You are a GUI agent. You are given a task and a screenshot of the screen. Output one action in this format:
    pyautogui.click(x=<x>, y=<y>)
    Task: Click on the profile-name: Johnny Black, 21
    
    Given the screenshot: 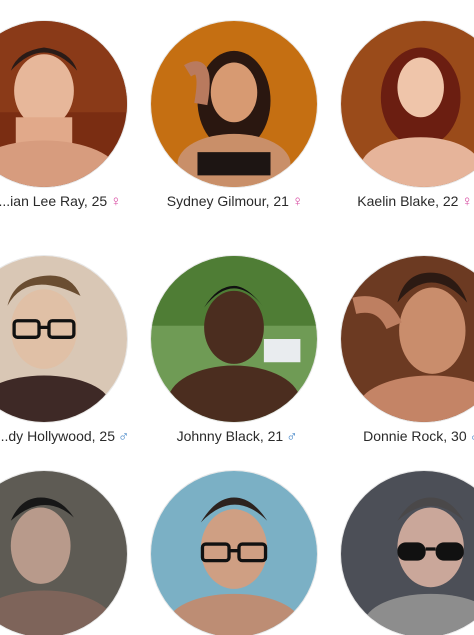 What is the action you would take?
    pyautogui.click(x=230, y=436)
    